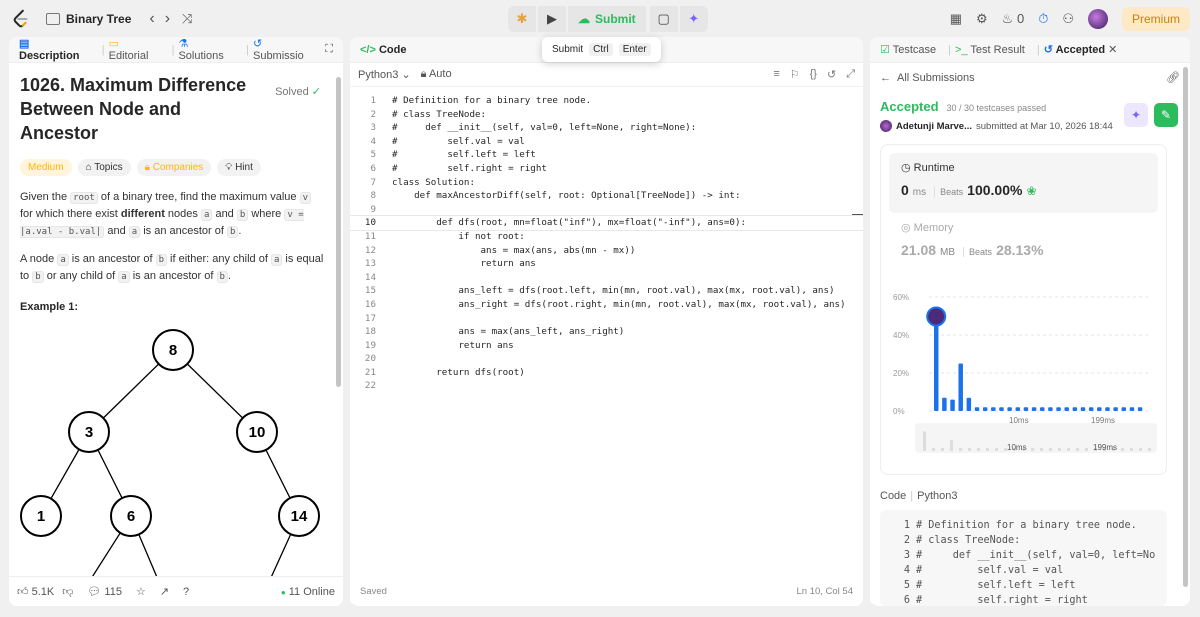  Describe the element at coordinates (266, 214) in the screenshot. I see `desc-text: where` at that location.